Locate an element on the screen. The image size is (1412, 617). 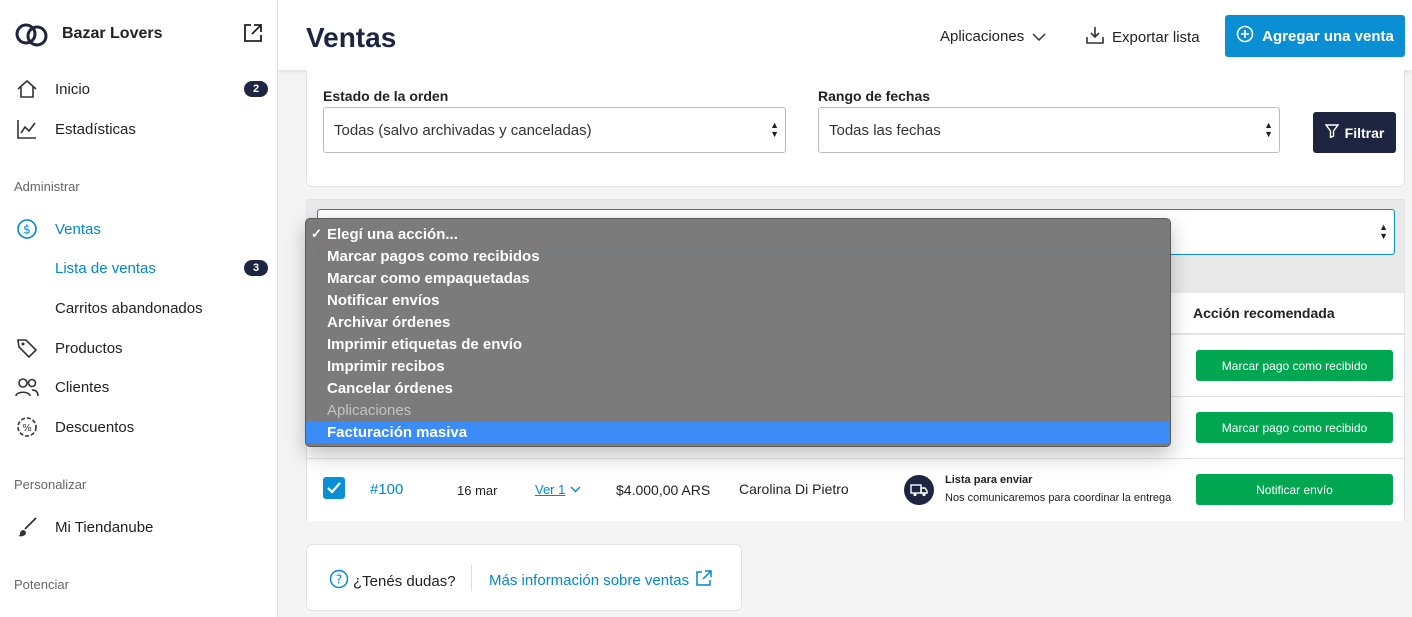
dropdown-option: Imprimir etiquetas de envío is located at coordinates (738, 344).